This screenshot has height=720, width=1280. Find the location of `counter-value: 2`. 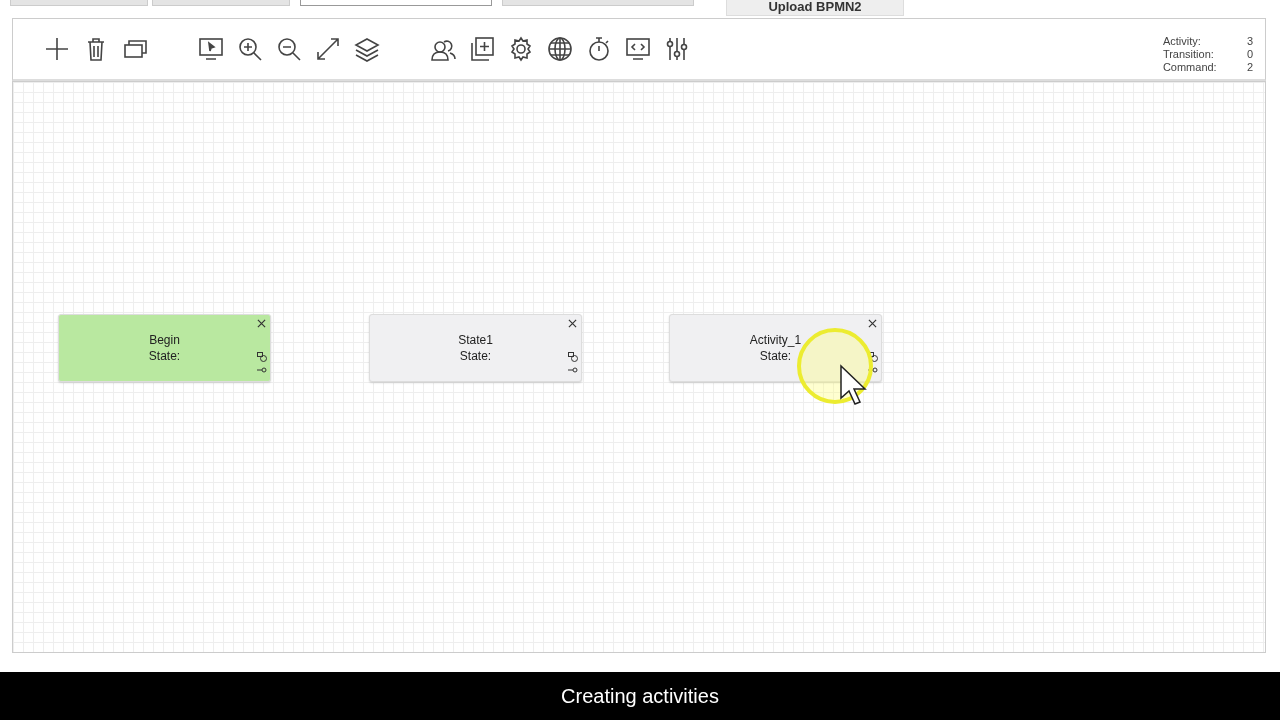

counter-value: 2 is located at coordinates (1249, 67).